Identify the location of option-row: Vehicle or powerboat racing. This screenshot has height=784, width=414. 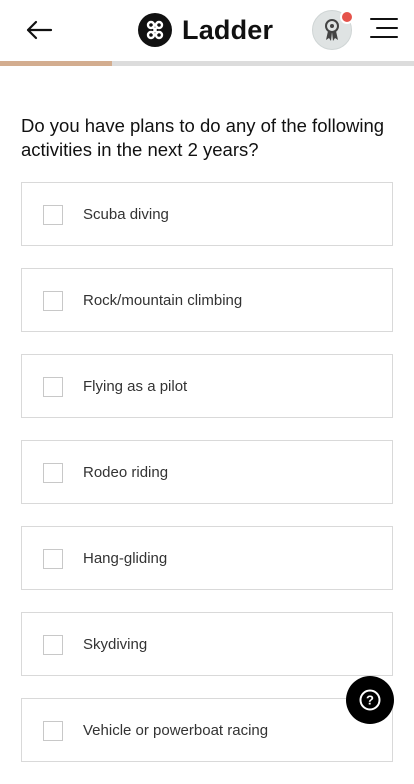
(207, 730).